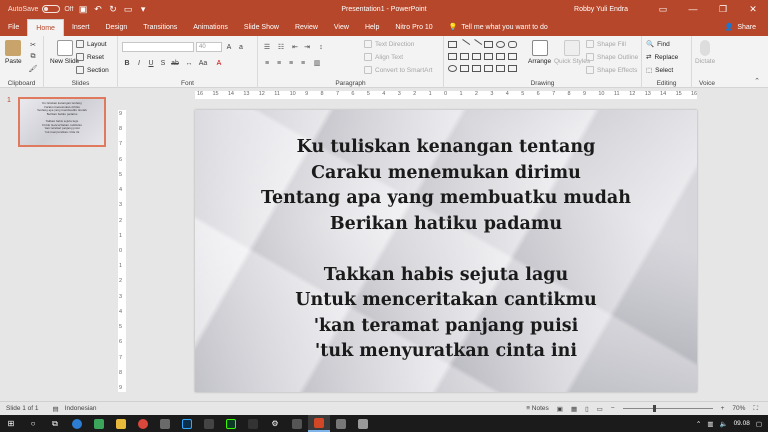 This screenshot has width=768, height=432. Describe the element at coordinates (662, 57) in the screenshot. I see `replace-button: ⇄ Replace` at that location.